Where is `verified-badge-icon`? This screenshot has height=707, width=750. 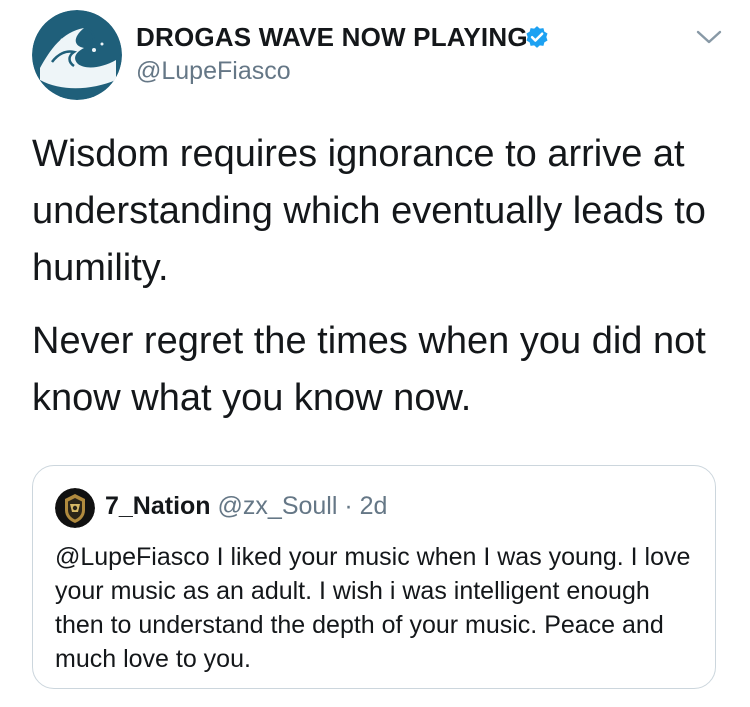 verified-badge-icon is located at coordinates (537, 37).